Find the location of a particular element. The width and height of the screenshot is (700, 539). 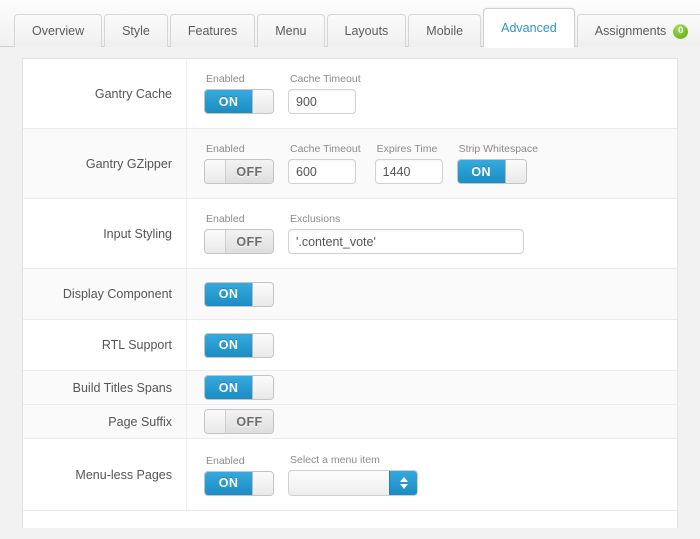

tab-overview: Overview is located at coordinates (58, 30).